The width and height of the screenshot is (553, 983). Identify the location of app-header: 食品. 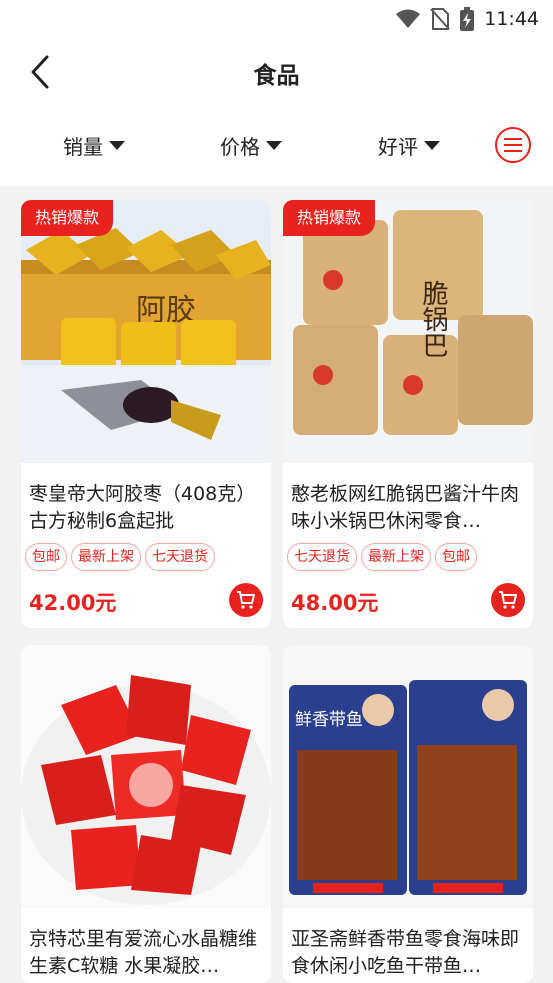
(276, 72).